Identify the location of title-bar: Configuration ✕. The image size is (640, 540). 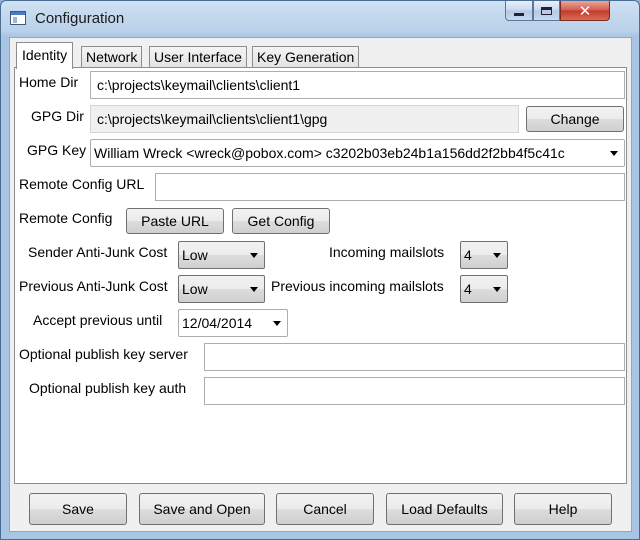
(320, 19).